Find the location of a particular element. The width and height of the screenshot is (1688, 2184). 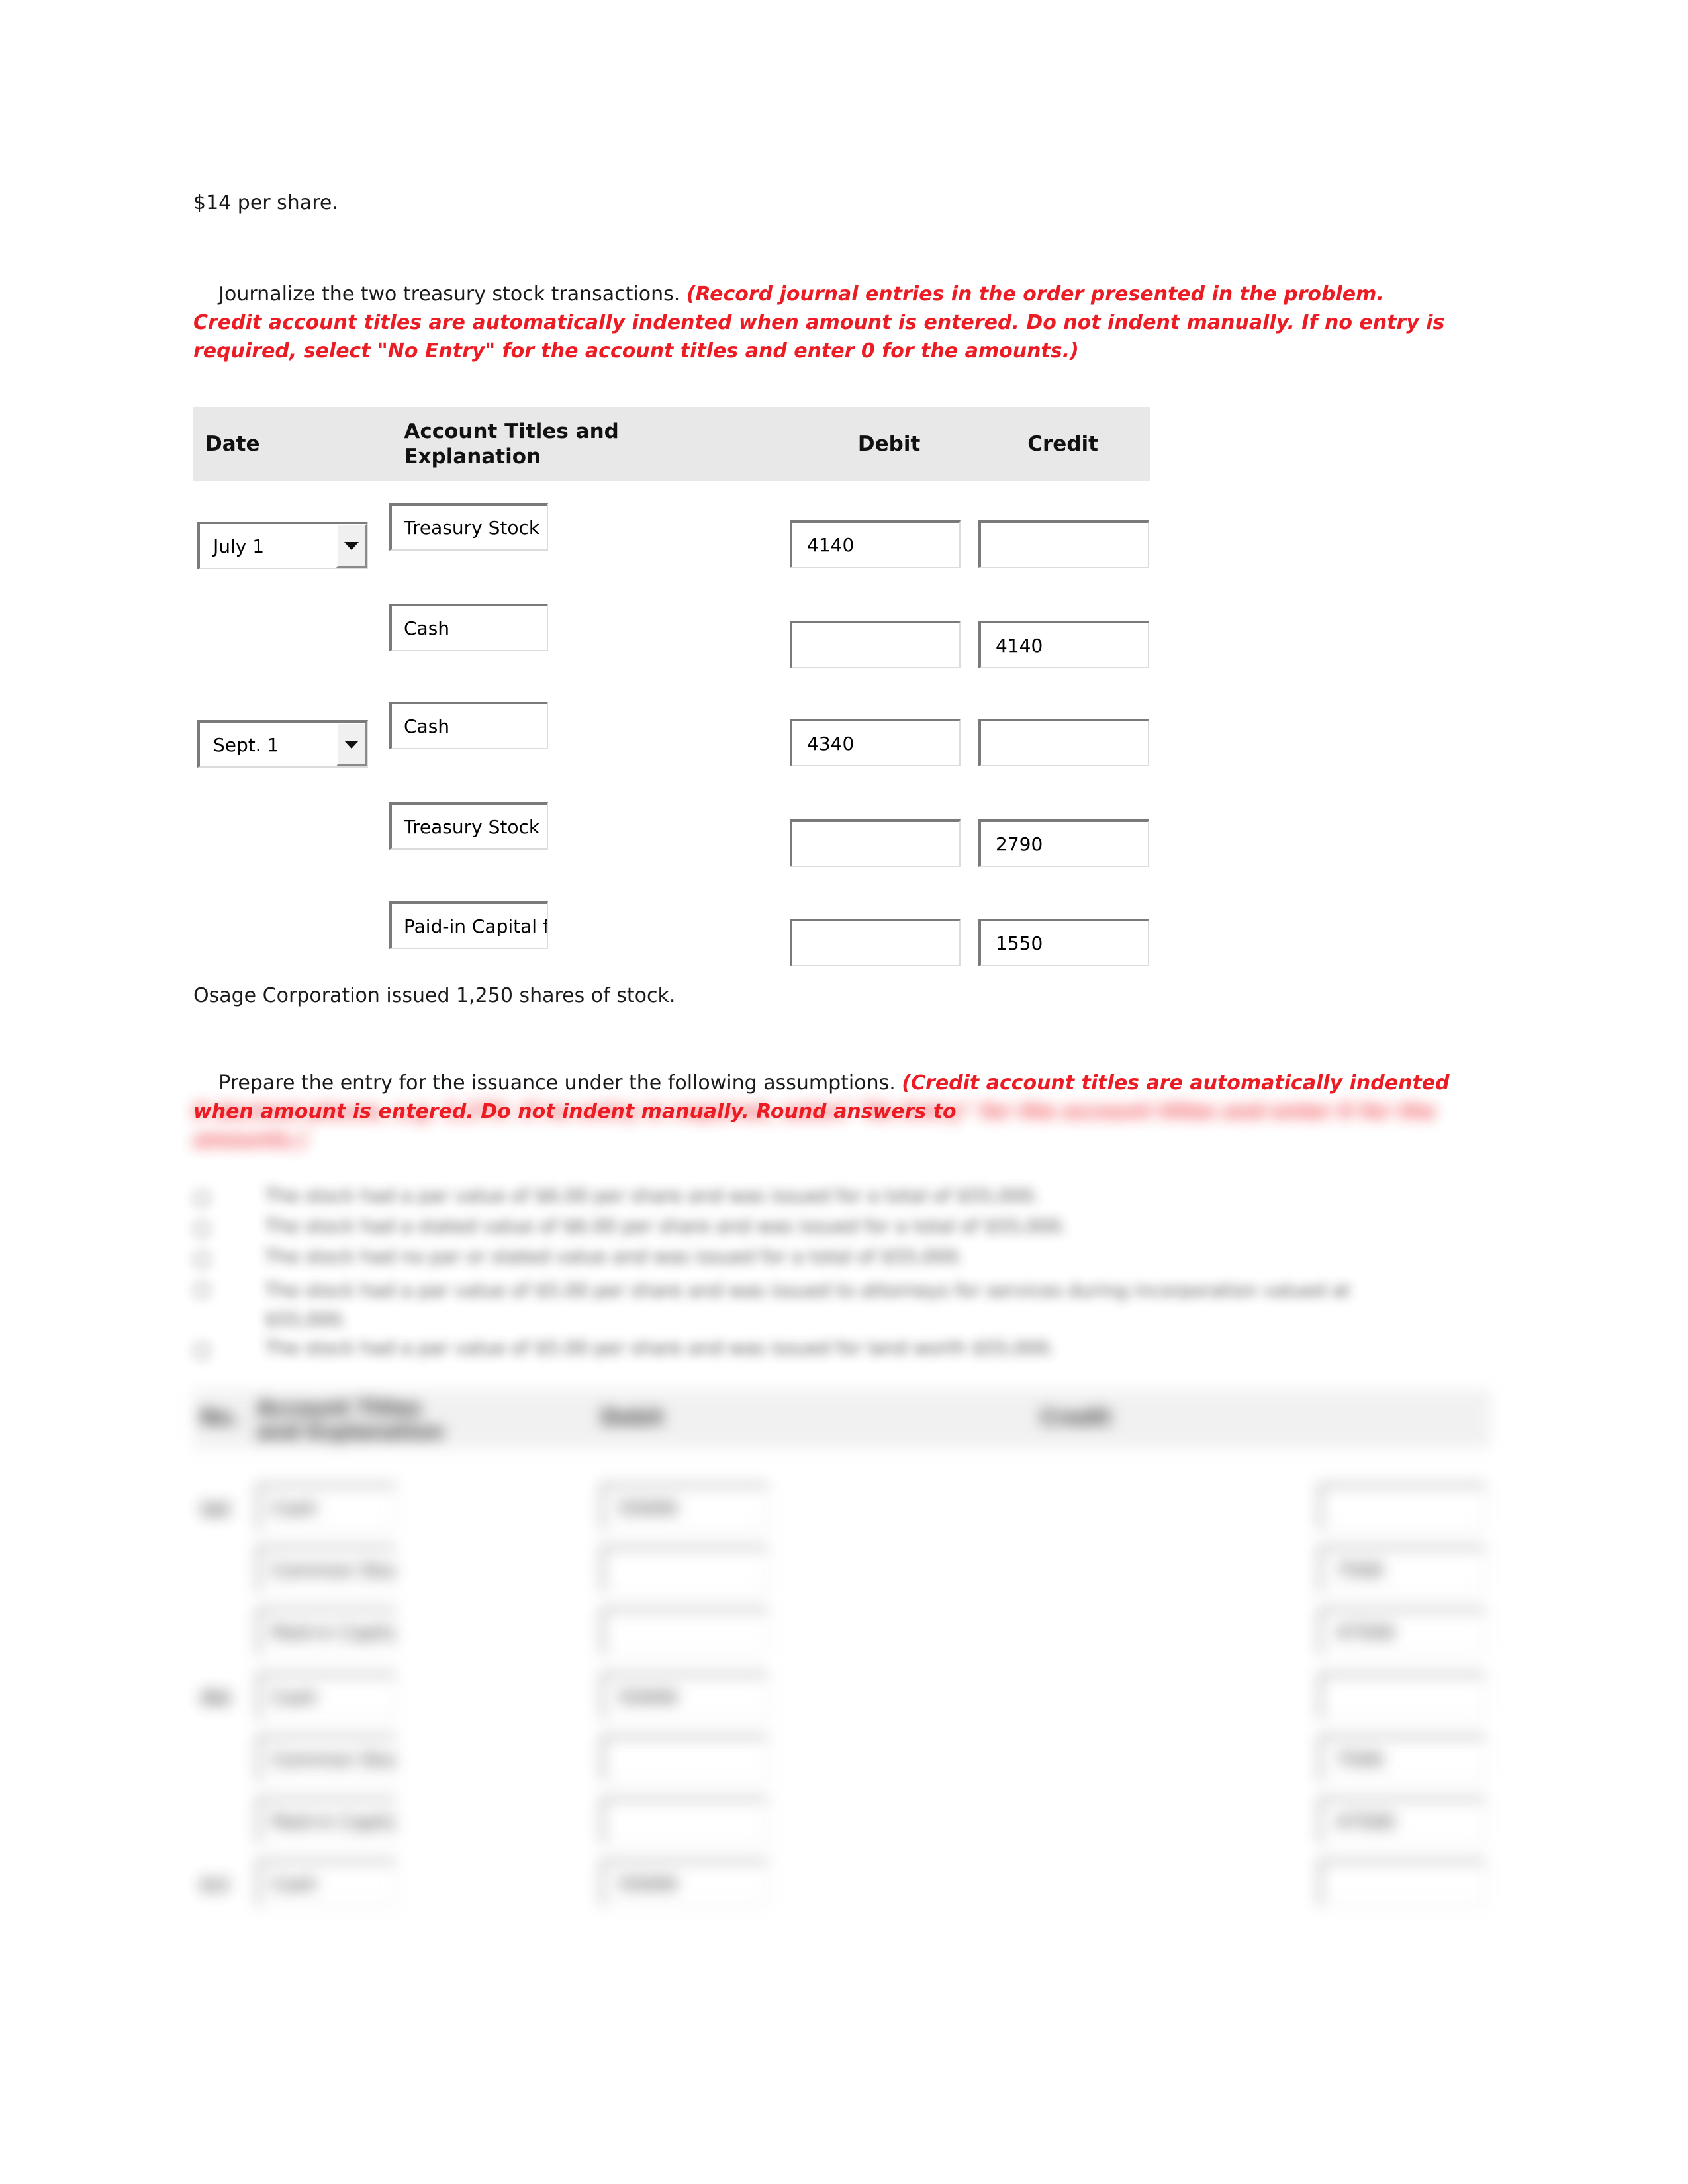

debit-input-c1-value: 55000 is located at coordinates (648, 1883).